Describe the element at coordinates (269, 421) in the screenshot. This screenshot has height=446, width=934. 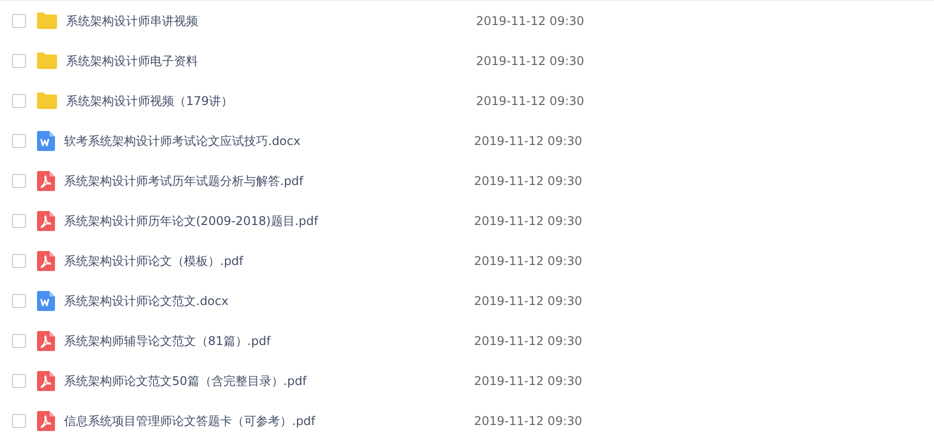
I see `file-name: 信息系统项目管理师论文答题卡（可参考）.pdf` at that location.